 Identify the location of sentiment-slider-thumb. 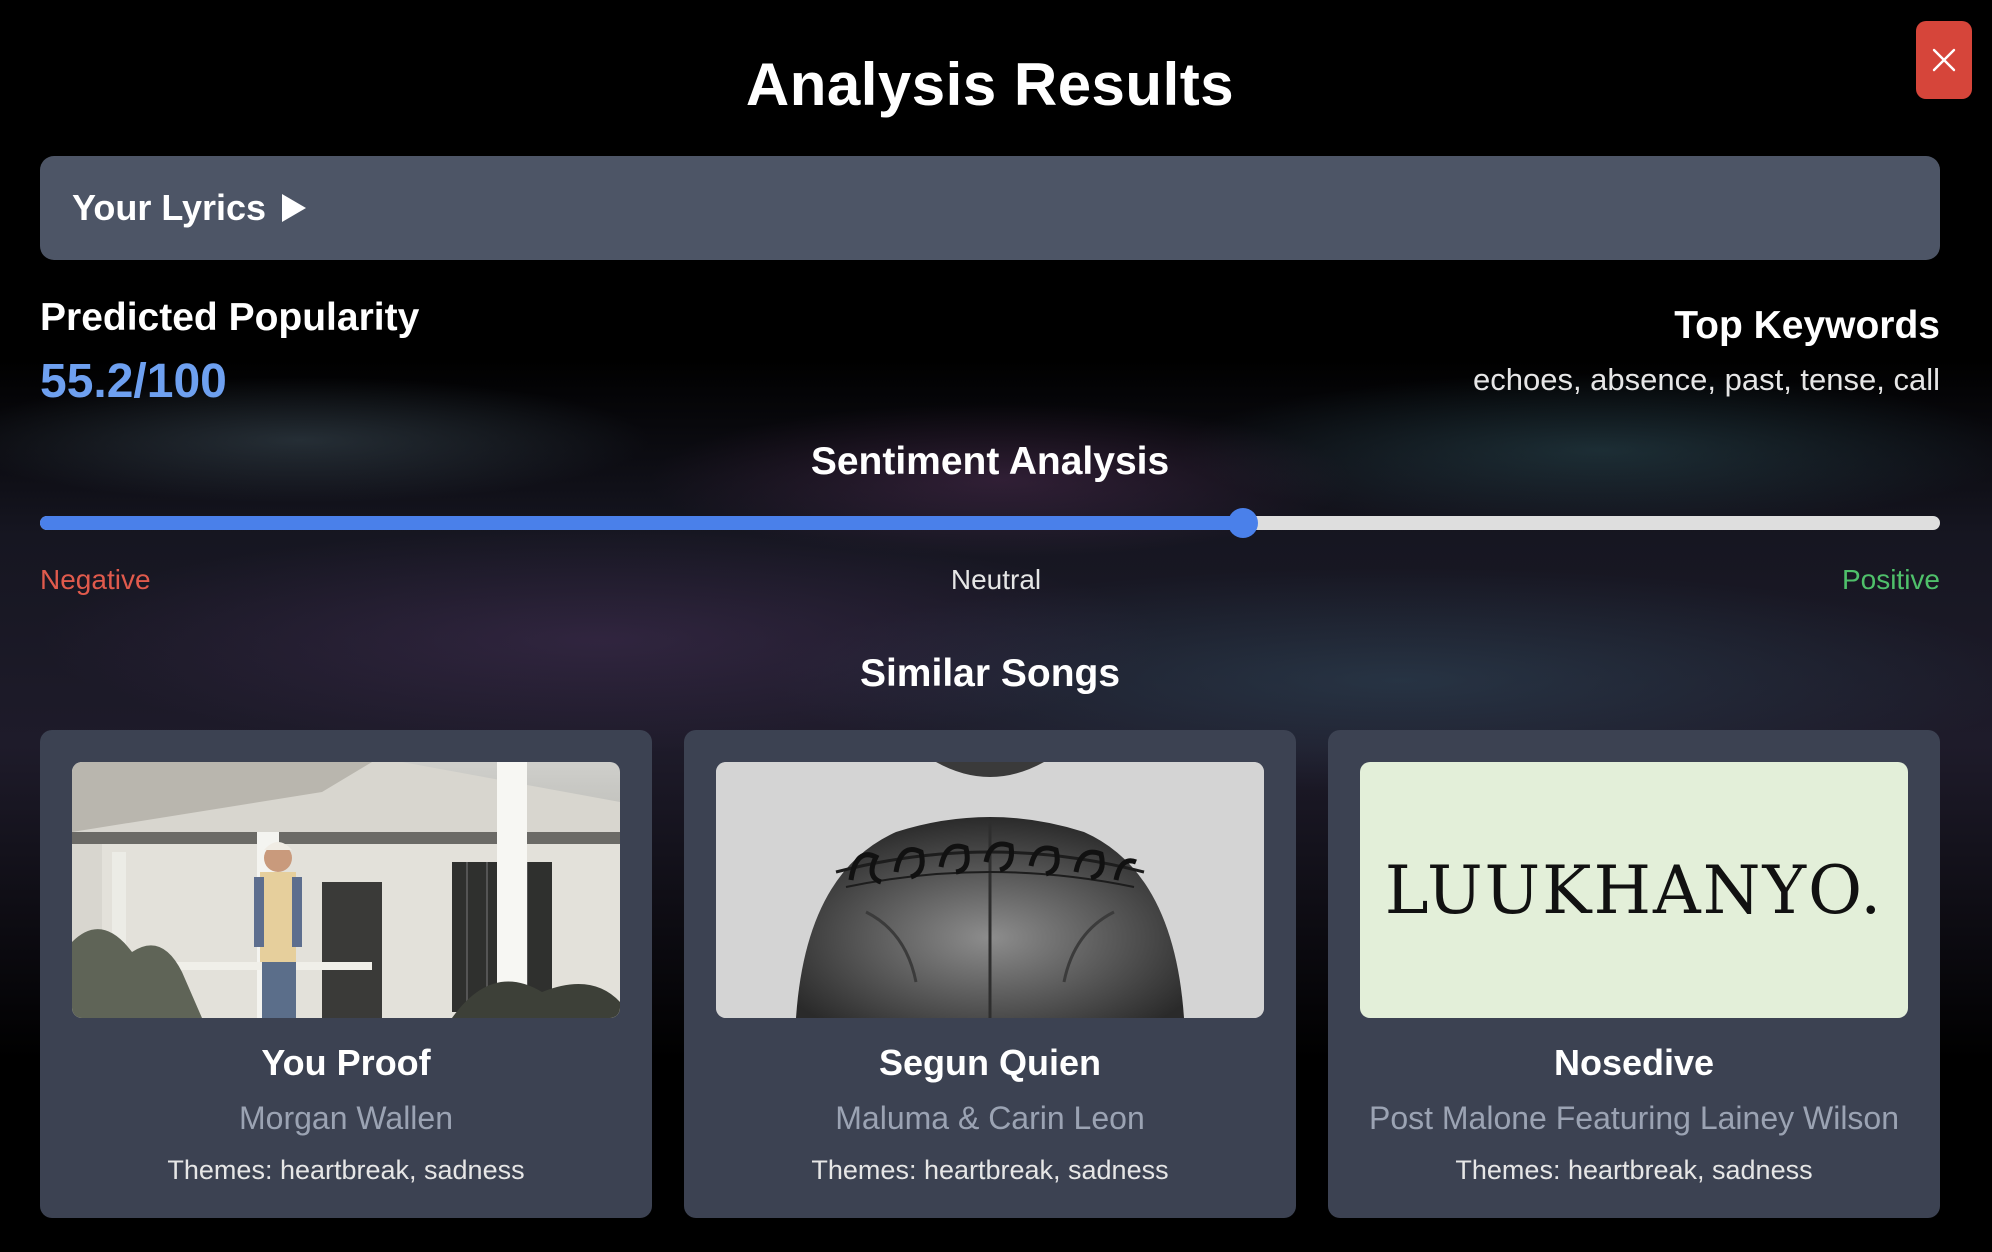
(1242, 523).